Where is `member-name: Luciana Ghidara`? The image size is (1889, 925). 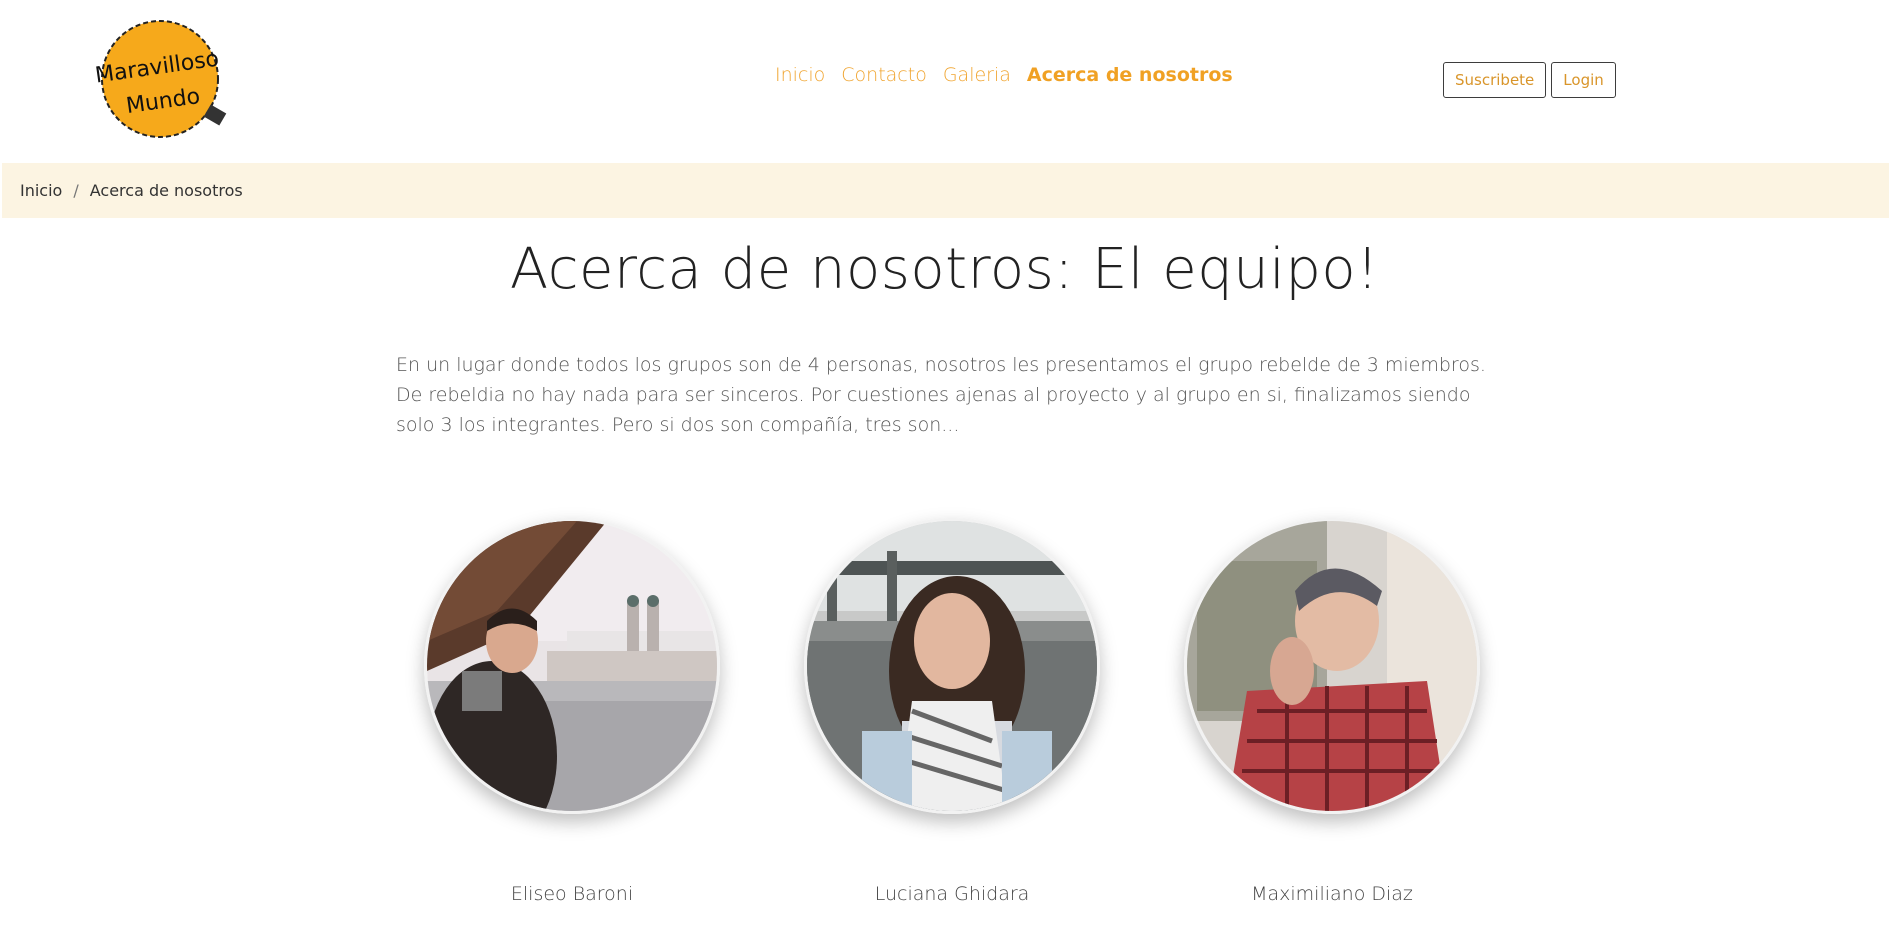
member-name: Luciana Ghidara is located at coordinates (952, 894).